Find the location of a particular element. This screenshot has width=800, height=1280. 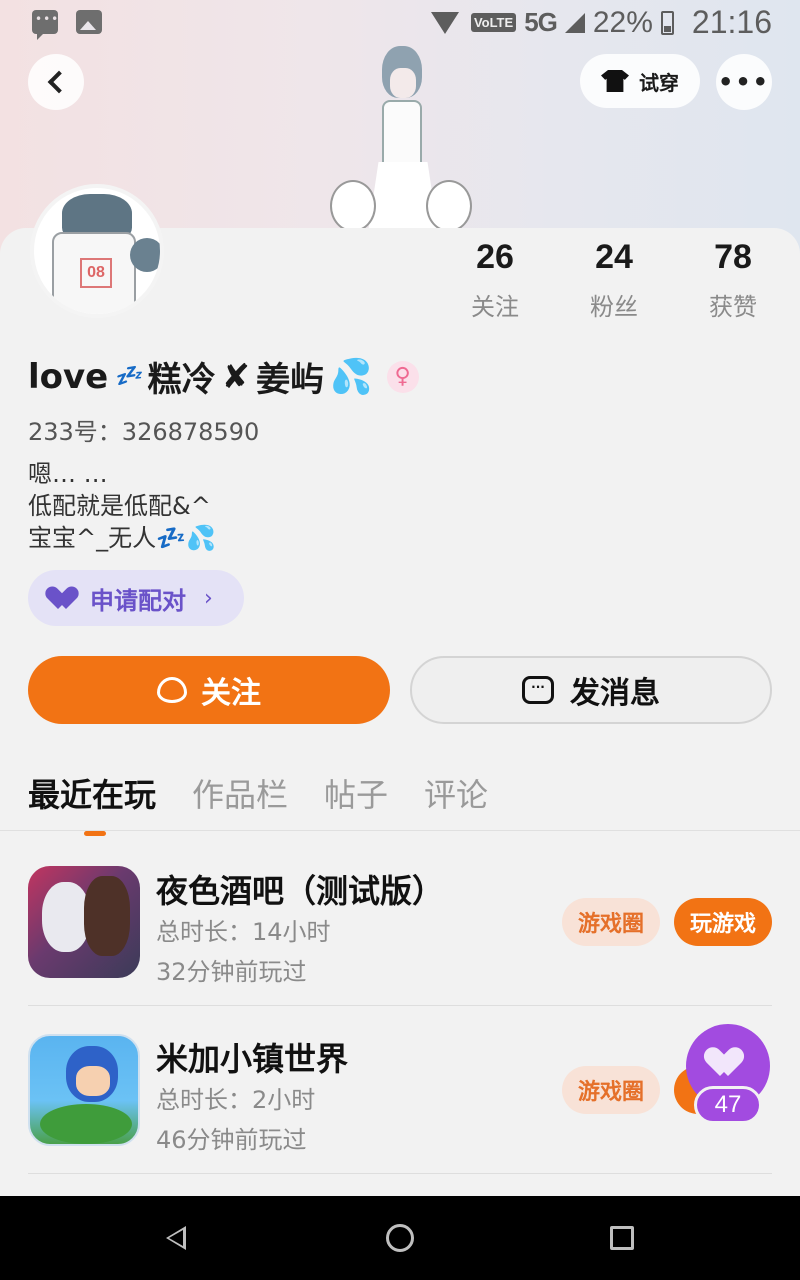

sleep-emoji: 💤 is located at coordinates (128, 376).